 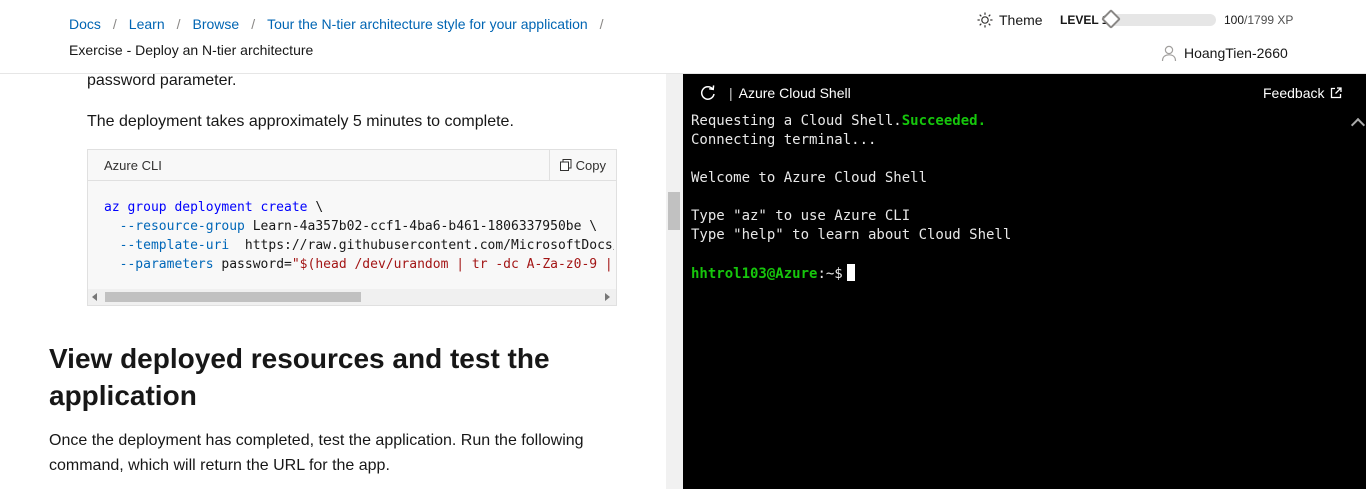 What do you see at coordinates (590, 165) in the screenshot?
I see `copy-label: Copy` at bounding box center [590, 165].